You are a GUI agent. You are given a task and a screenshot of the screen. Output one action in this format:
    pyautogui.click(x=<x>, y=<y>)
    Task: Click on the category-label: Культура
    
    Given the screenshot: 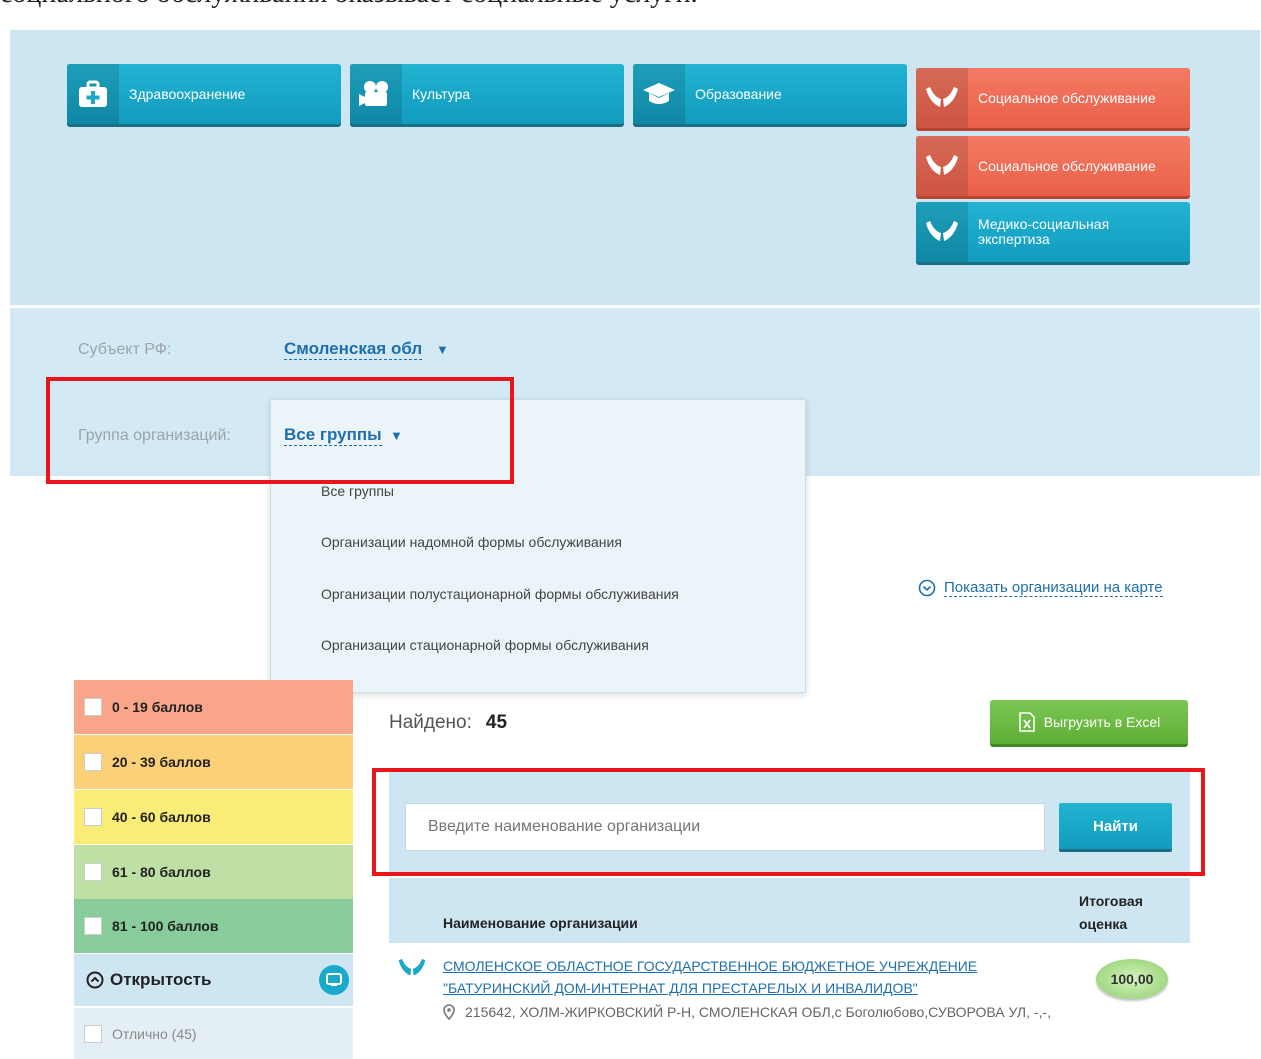 What is the action you would take?
    pyautogui.click(x=441, y=93)
    